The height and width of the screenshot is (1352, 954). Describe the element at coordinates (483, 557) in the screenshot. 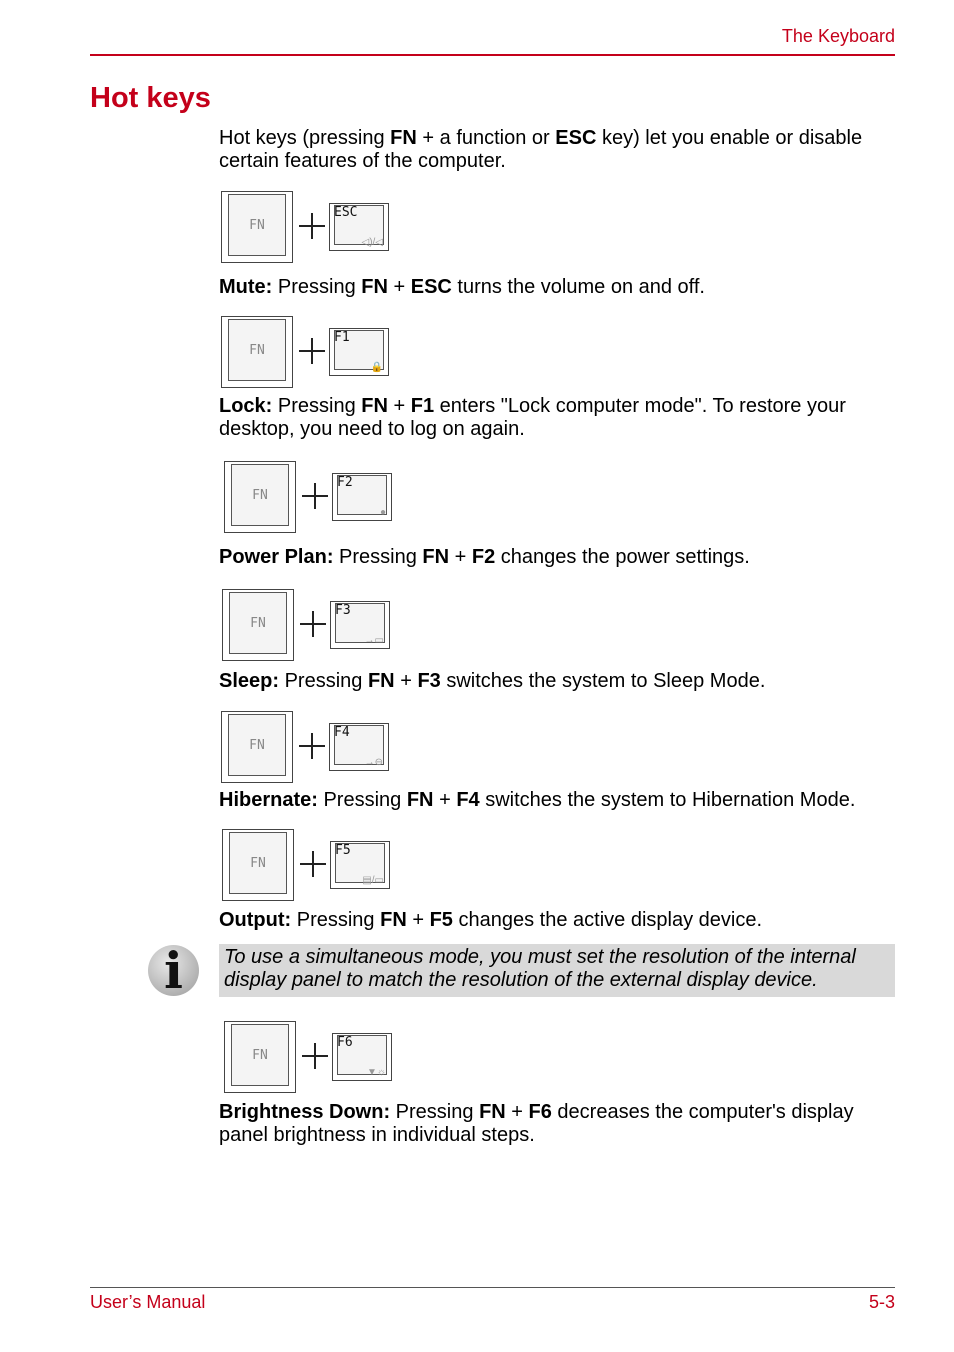

I see `bold-term: F2` at that location.